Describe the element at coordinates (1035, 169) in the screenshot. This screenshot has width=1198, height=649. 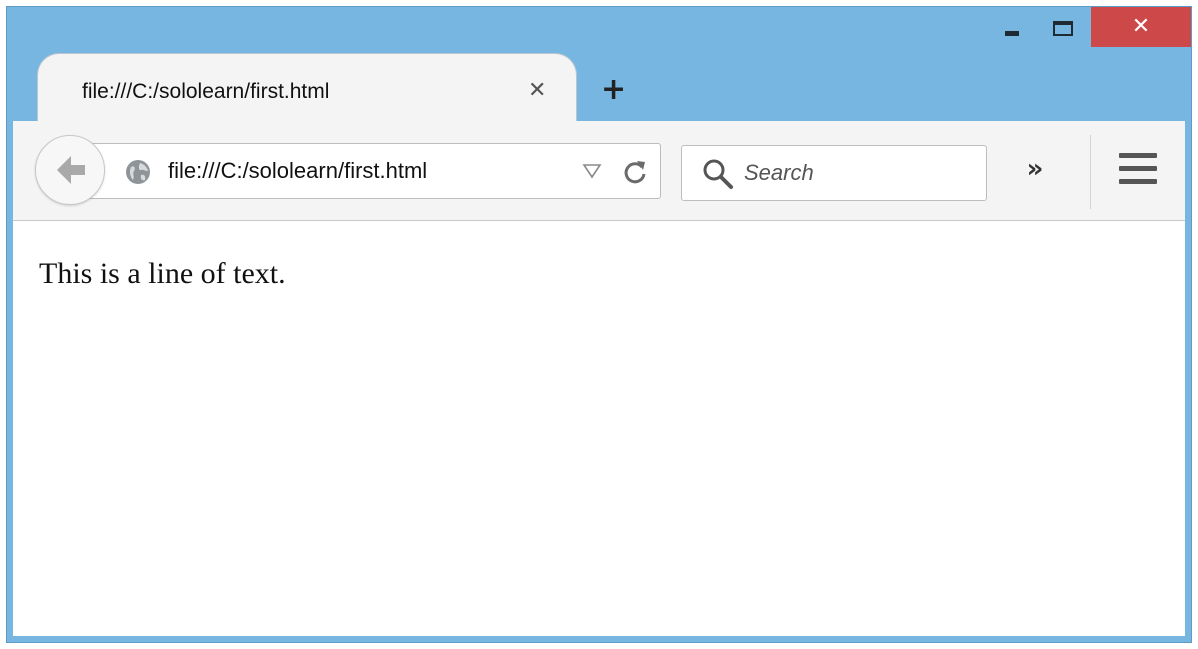
I see `toolbar-overflow-button: »` at that location.